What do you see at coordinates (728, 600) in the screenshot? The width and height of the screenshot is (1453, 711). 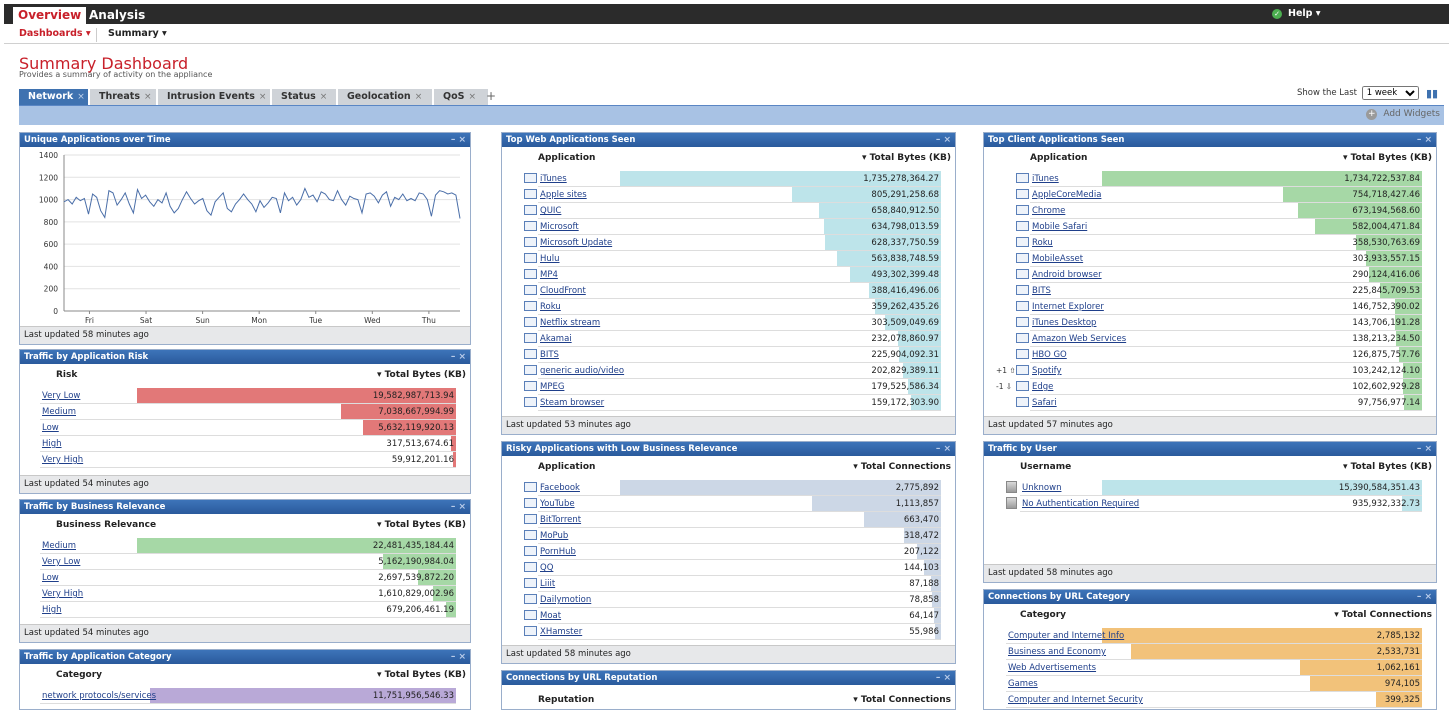 I see `table-row: Dailymotion 78,858` at bounding box center [728, 600].